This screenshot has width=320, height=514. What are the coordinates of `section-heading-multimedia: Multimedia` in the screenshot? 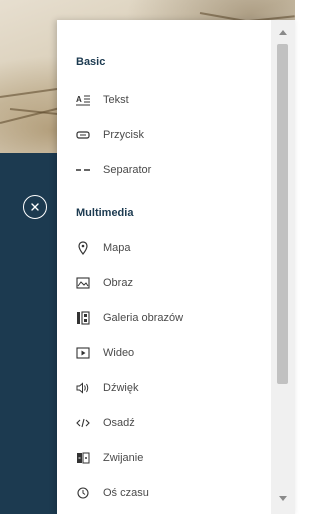 It's located at (105, 213).